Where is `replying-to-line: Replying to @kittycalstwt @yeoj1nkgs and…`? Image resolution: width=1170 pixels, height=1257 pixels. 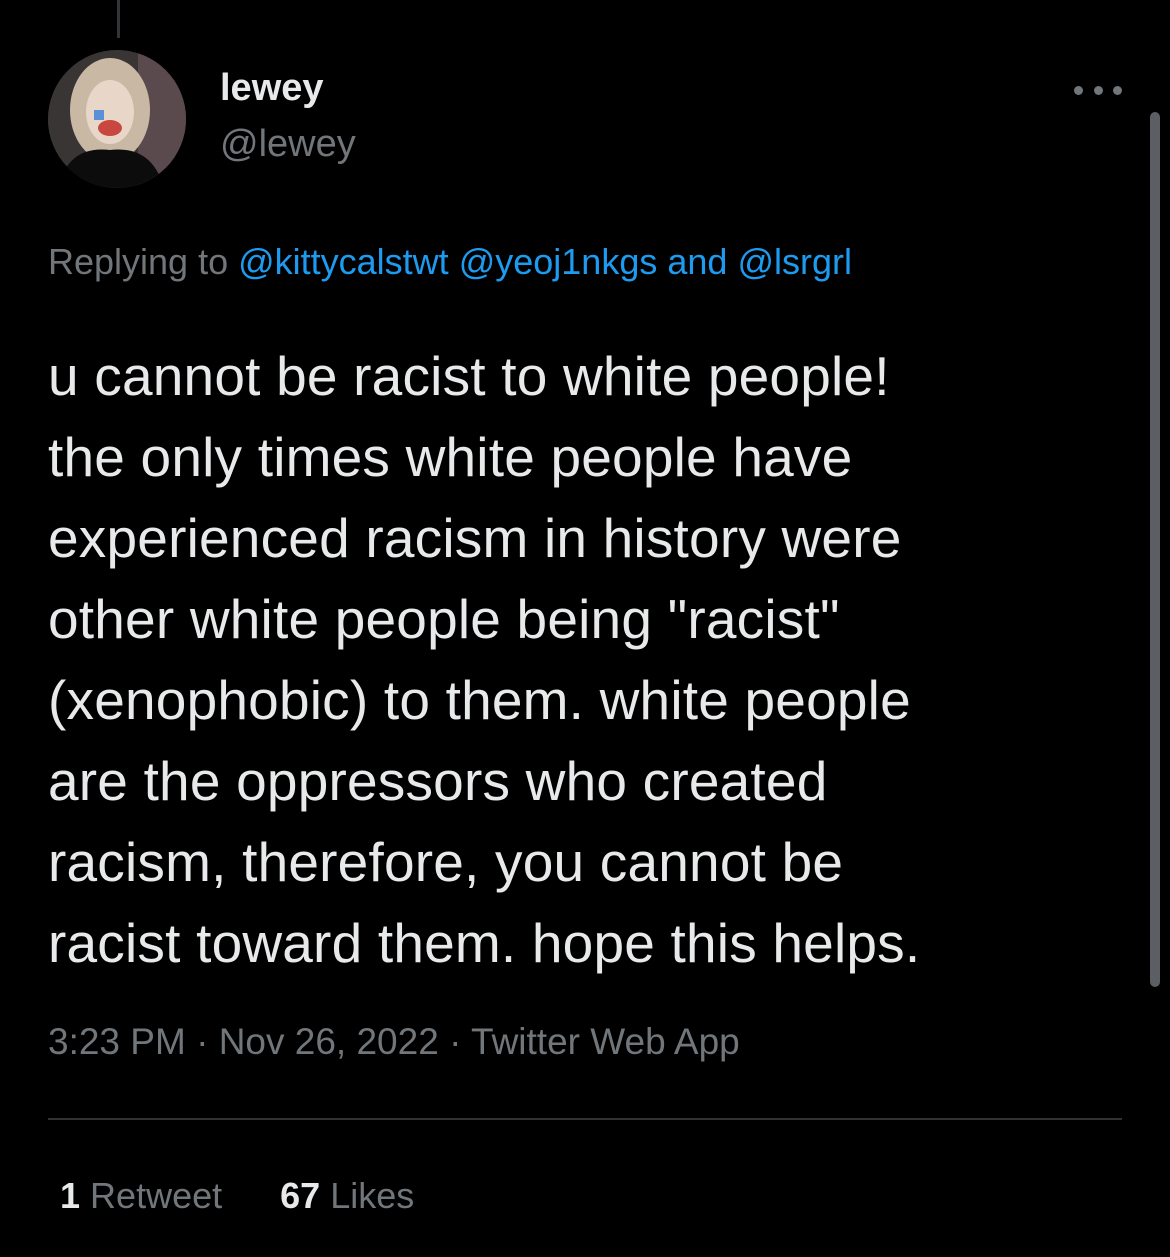 replying-to-line: Replying to @kittycalstwt @yeoj1nkgs and… is located at coordinates (450, 262).